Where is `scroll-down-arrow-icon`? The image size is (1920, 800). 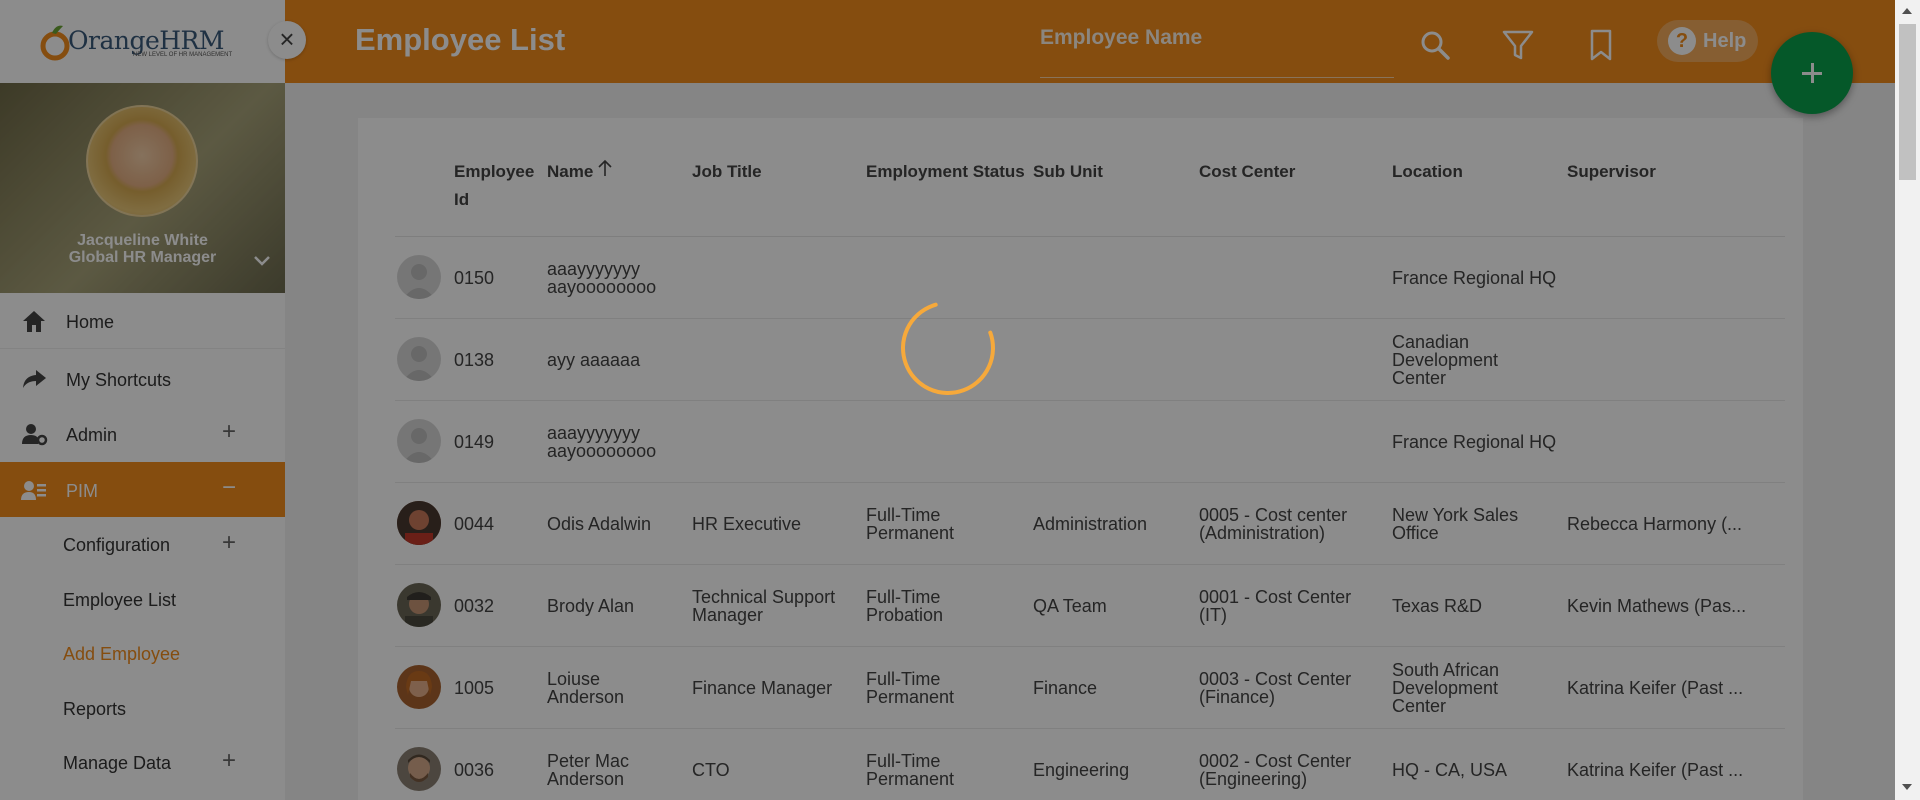
scroll-down-arrow-icon is located at coordinates (1907, 787).